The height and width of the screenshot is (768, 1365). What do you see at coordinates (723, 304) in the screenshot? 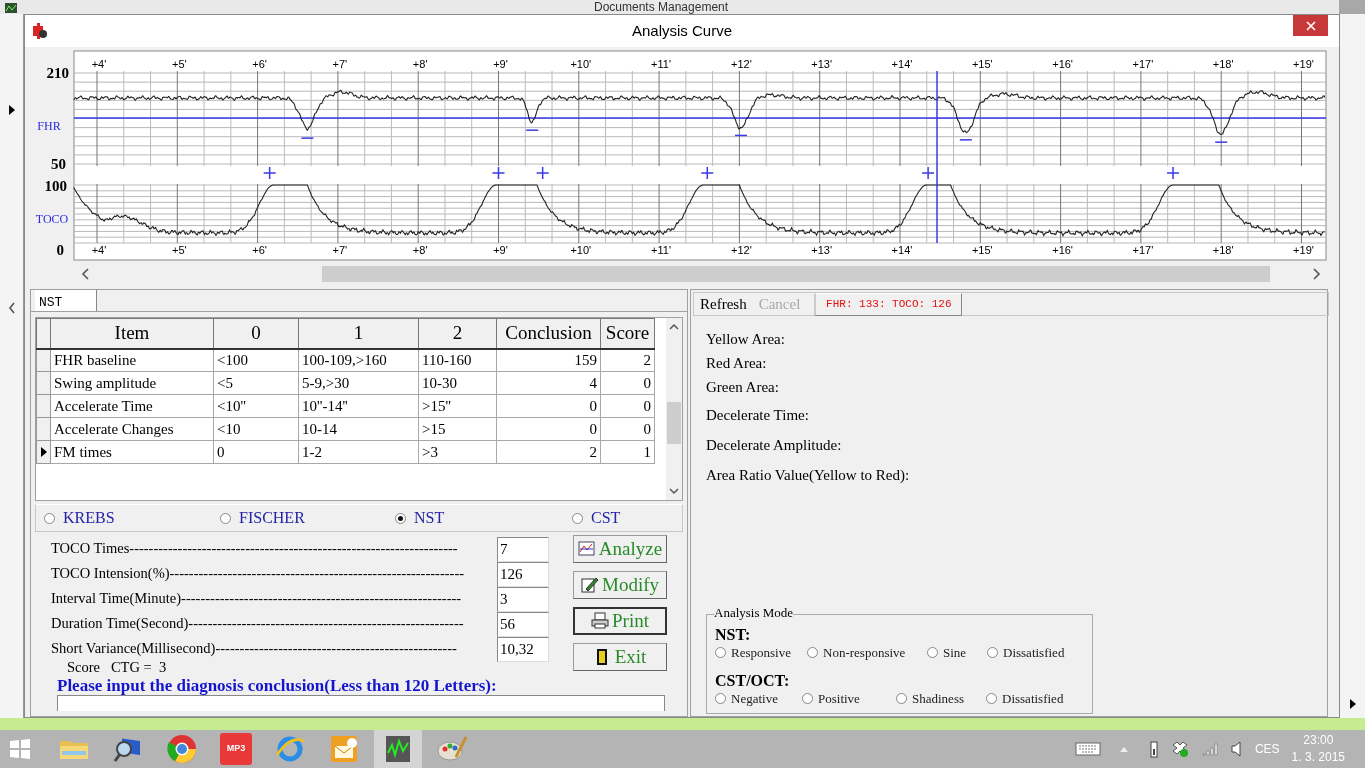
I see `toolbar-button: Refresh` at bounding box center [723, 304].